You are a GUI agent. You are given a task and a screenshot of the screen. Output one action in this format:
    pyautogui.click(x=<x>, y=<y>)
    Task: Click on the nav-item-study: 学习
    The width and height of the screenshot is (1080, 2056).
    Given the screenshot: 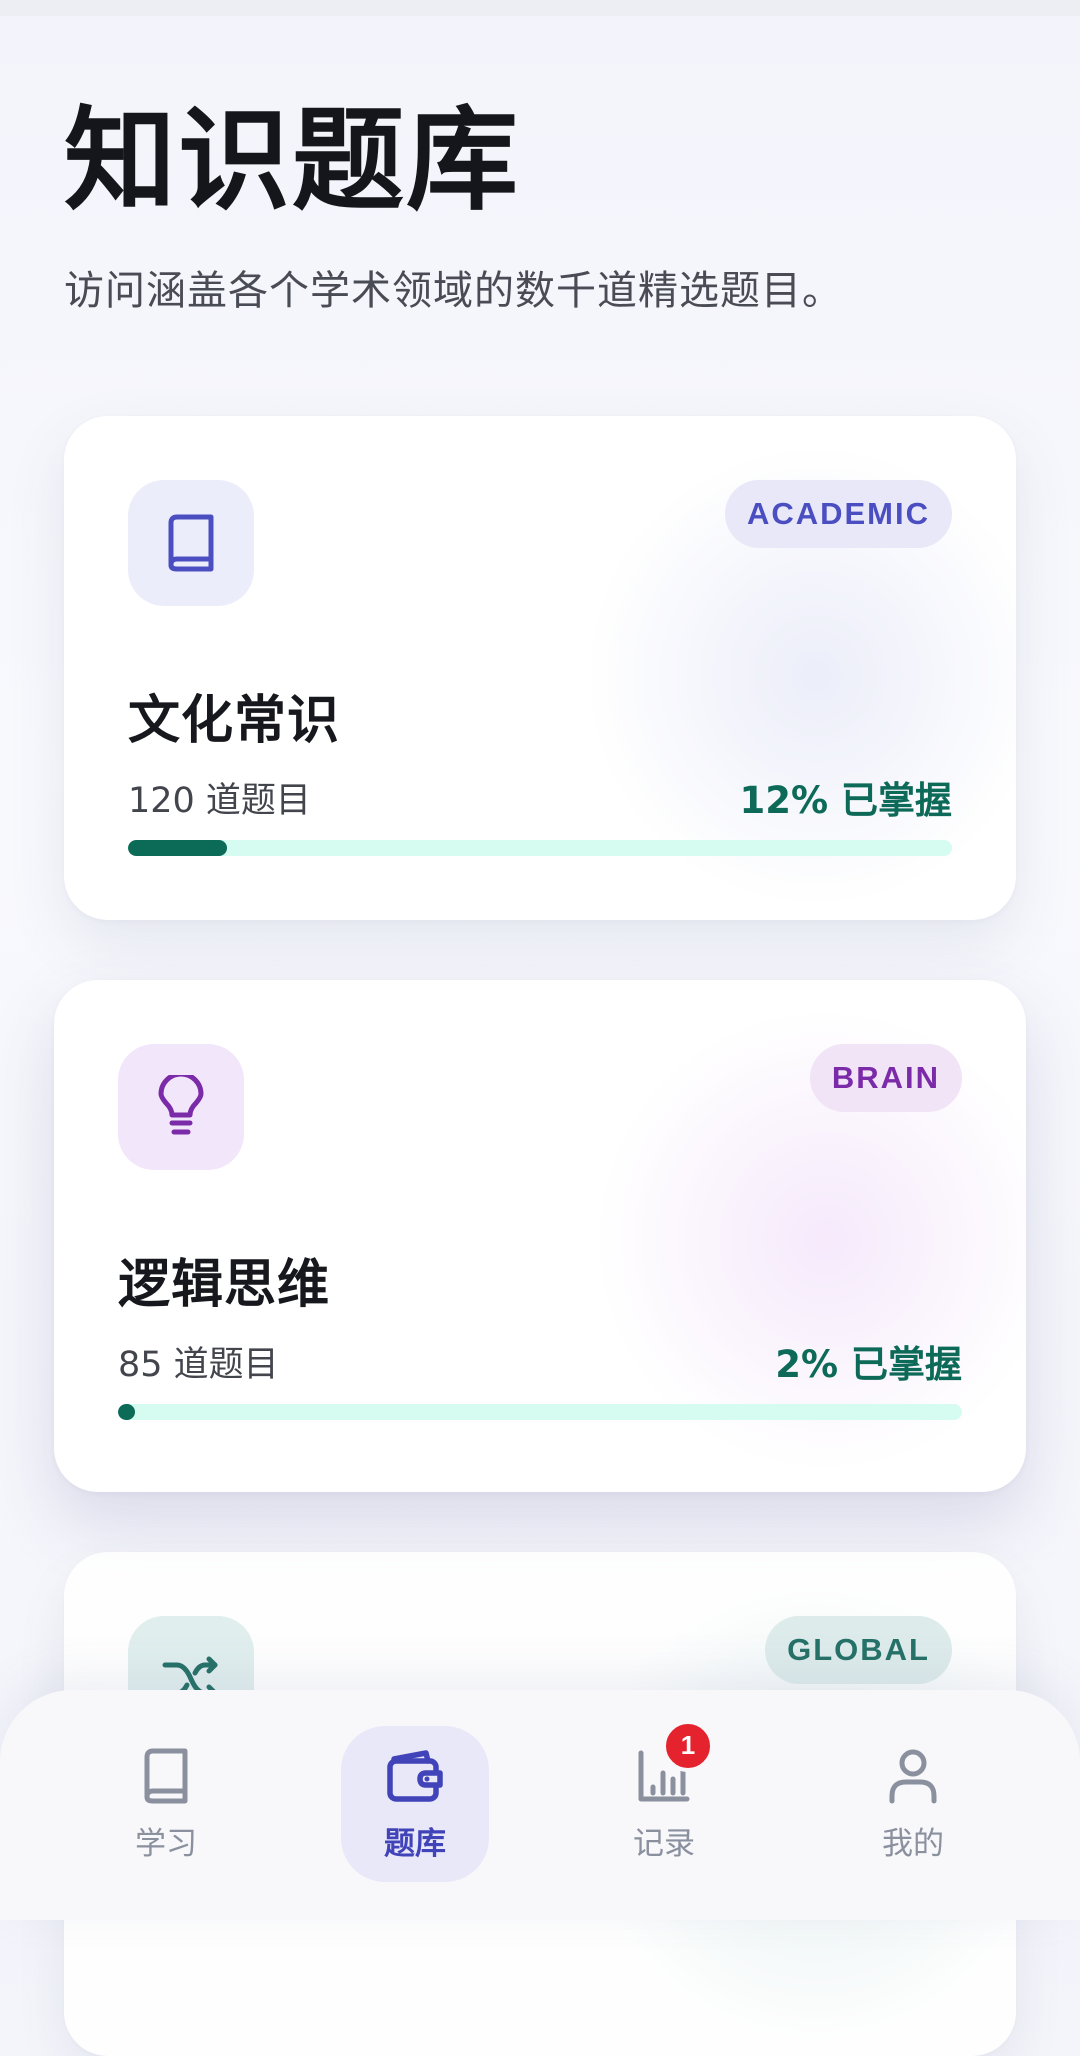 What is the action you would take?
    pyautogui.click(x=166, y=1804)
    